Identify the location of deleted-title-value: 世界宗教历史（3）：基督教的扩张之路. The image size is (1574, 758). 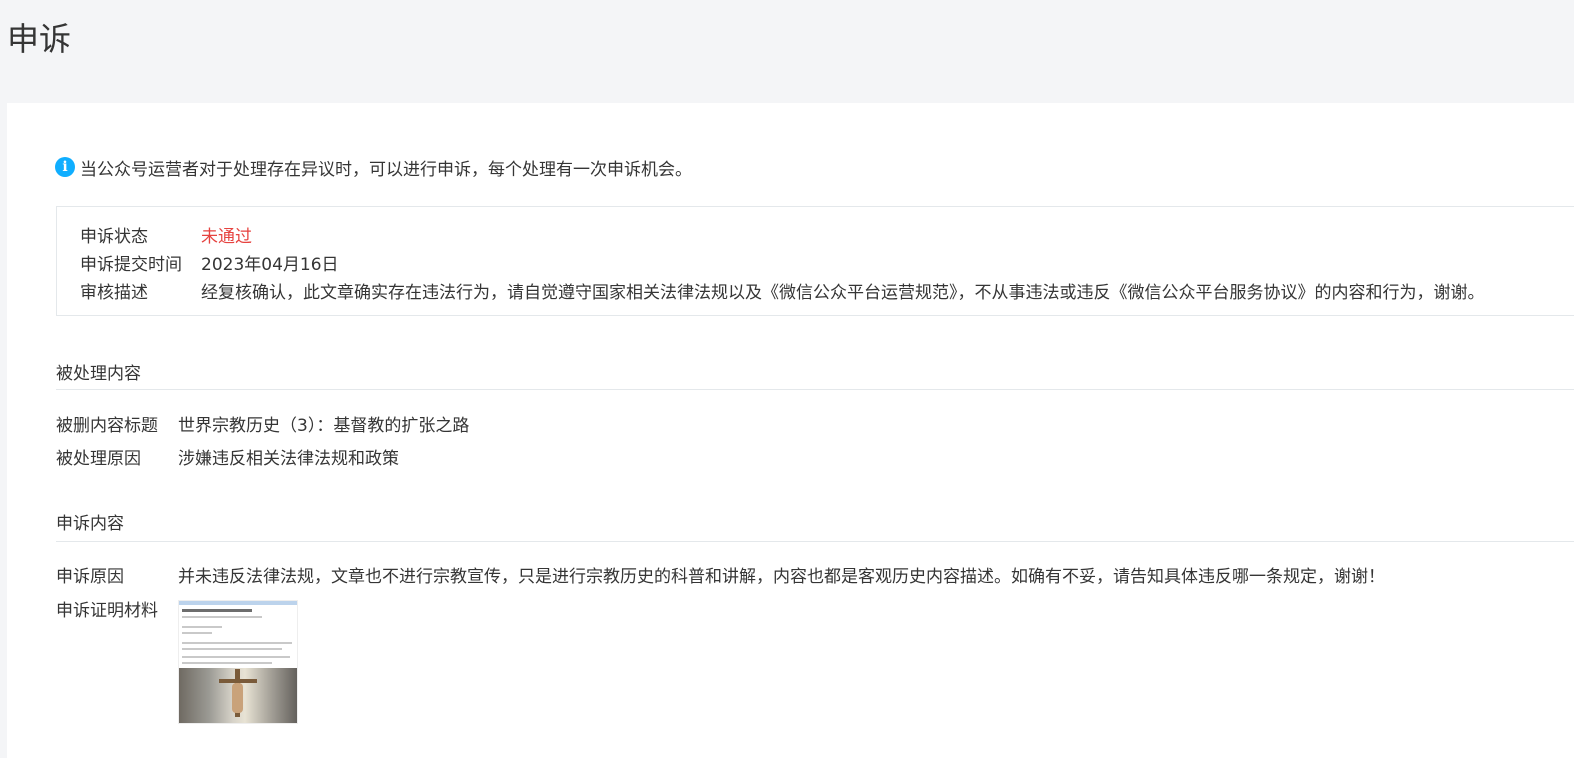
(324, 425).